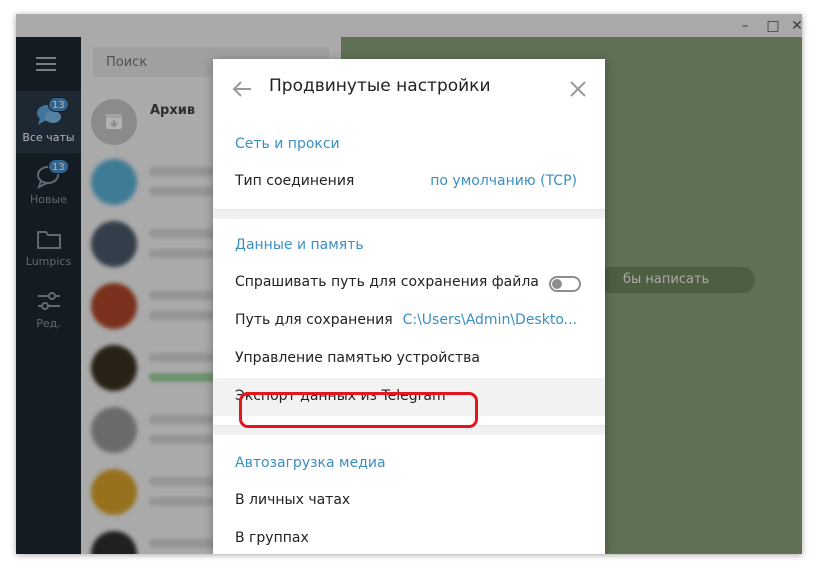 Image resolution: width=818 pixels, height=570 pixels. What do you see at coordinates (387, 282) in the screenshot?
I see `ask-save-path-label: Спрашивать путь для сохранения файла` at bounding box center [387, 282].